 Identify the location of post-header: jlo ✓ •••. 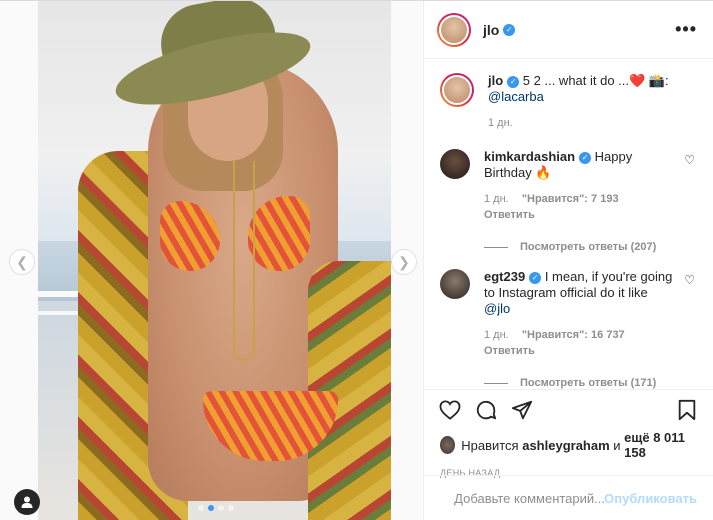
(568, 30).